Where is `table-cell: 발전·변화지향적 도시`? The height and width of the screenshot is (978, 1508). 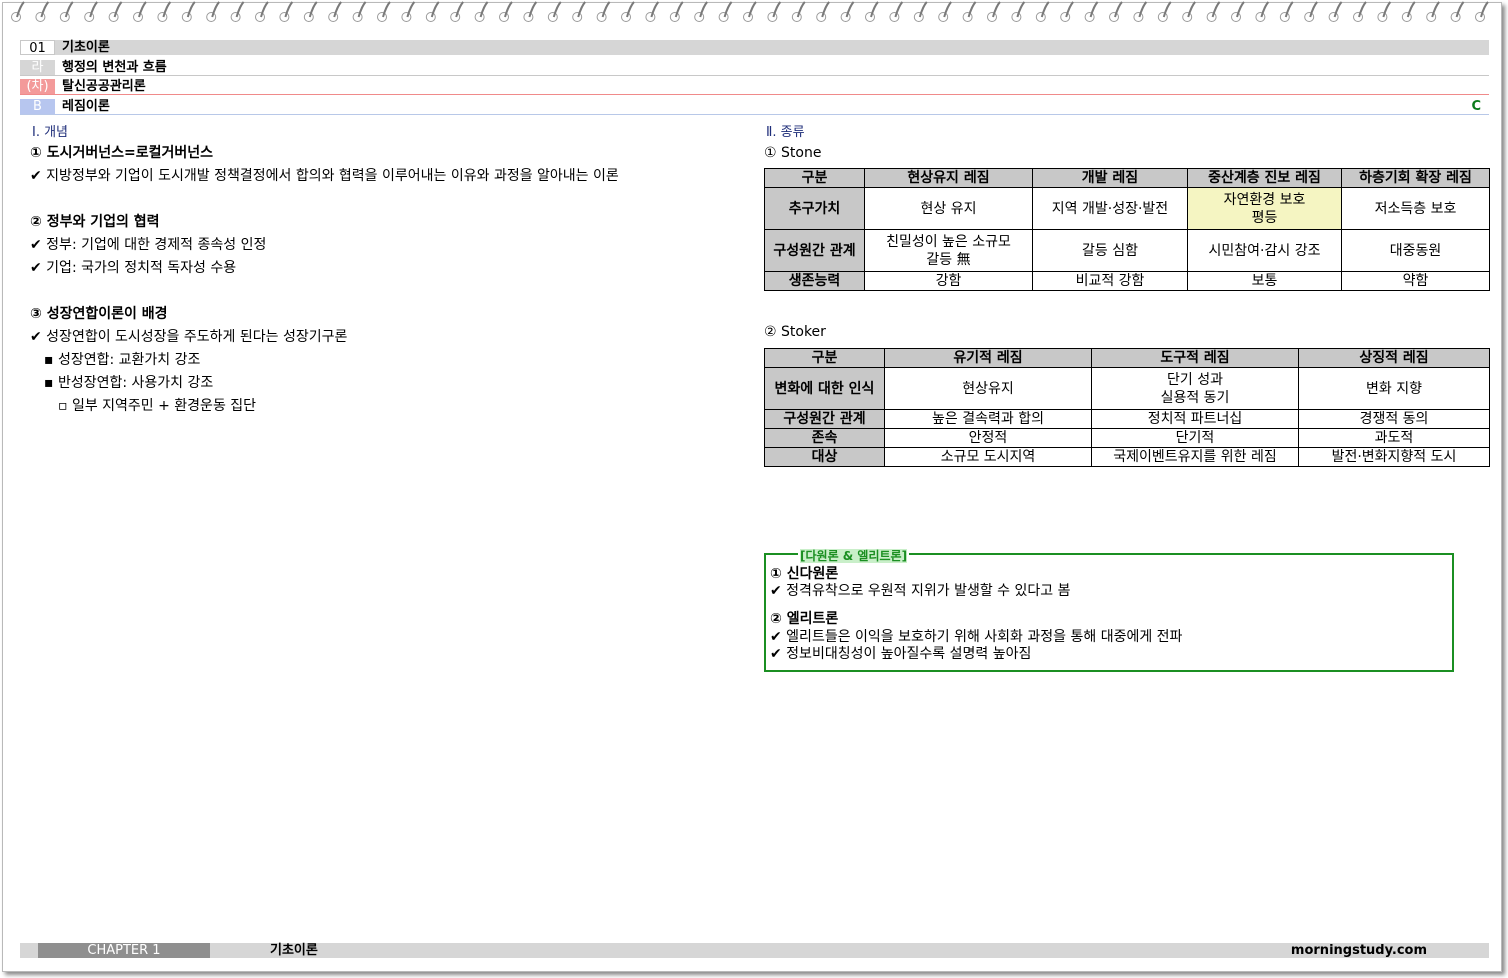 table-cell: 발전·변화지향적 도시 is located at coordinates (1394, 457).